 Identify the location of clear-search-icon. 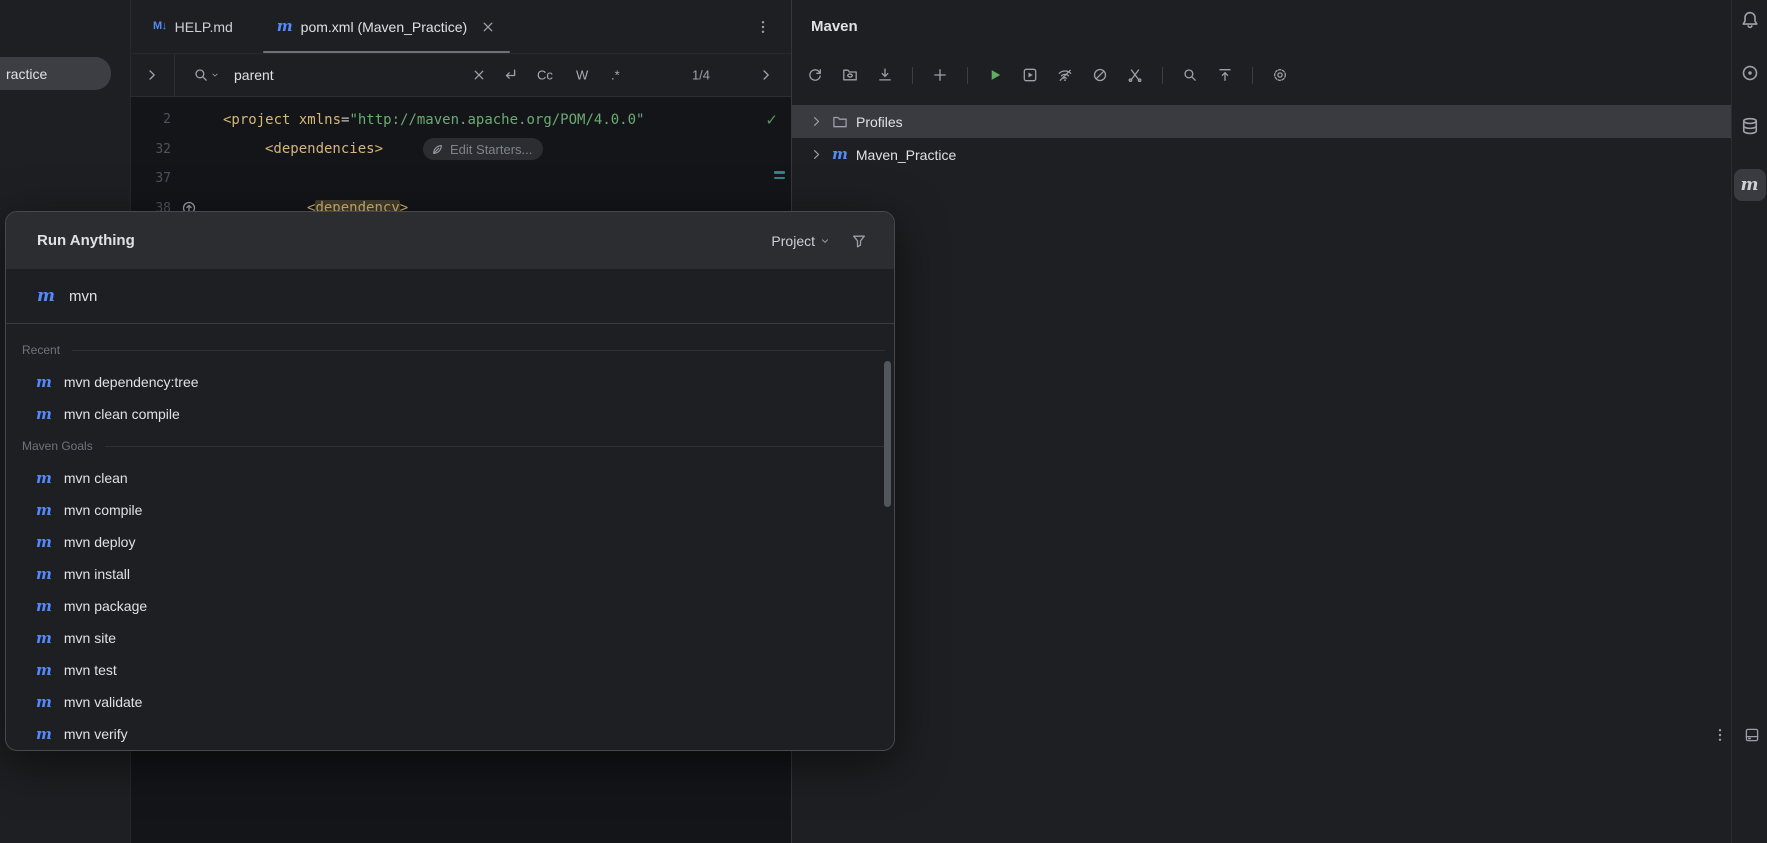
(479, 75).